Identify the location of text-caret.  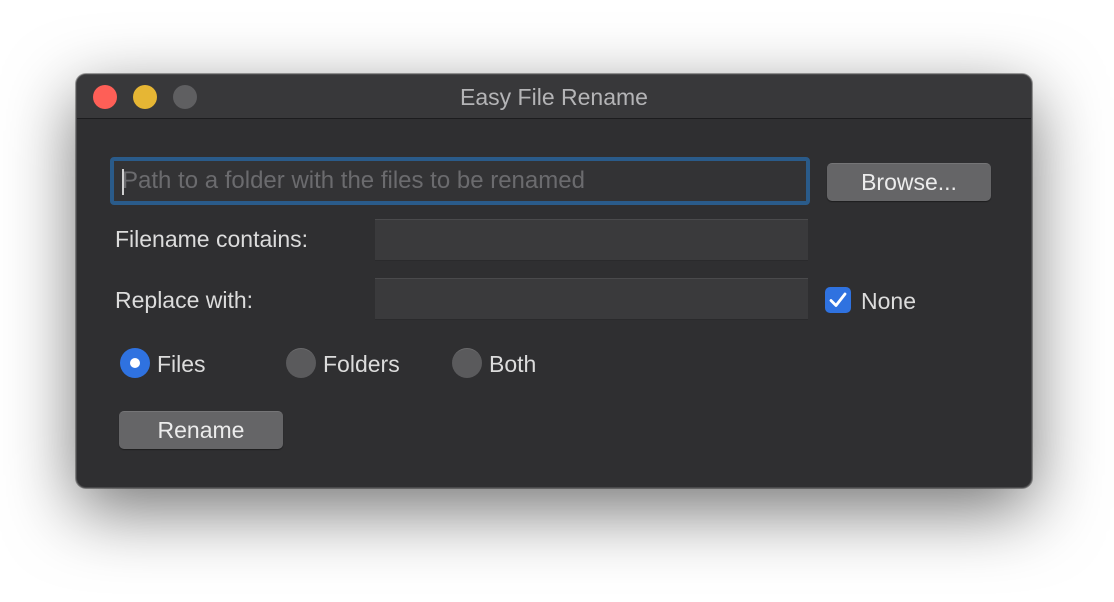
(123, 182).